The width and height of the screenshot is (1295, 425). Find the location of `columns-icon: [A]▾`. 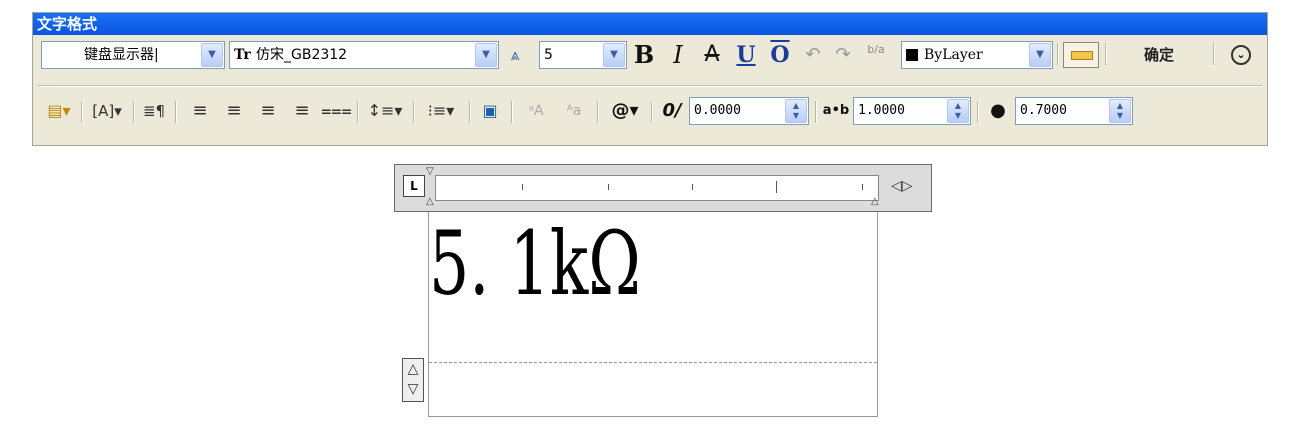

columns-icon: [A]▾ is located at coordinates (107, 111).